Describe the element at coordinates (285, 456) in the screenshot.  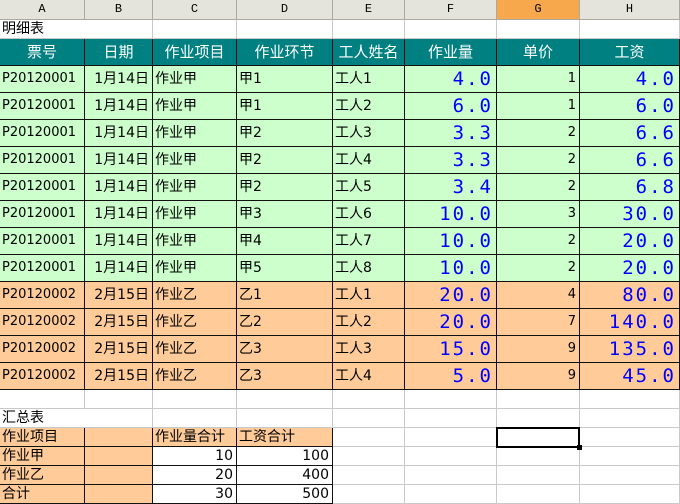
I see `summary-cell-wage-total: 100` at that location.